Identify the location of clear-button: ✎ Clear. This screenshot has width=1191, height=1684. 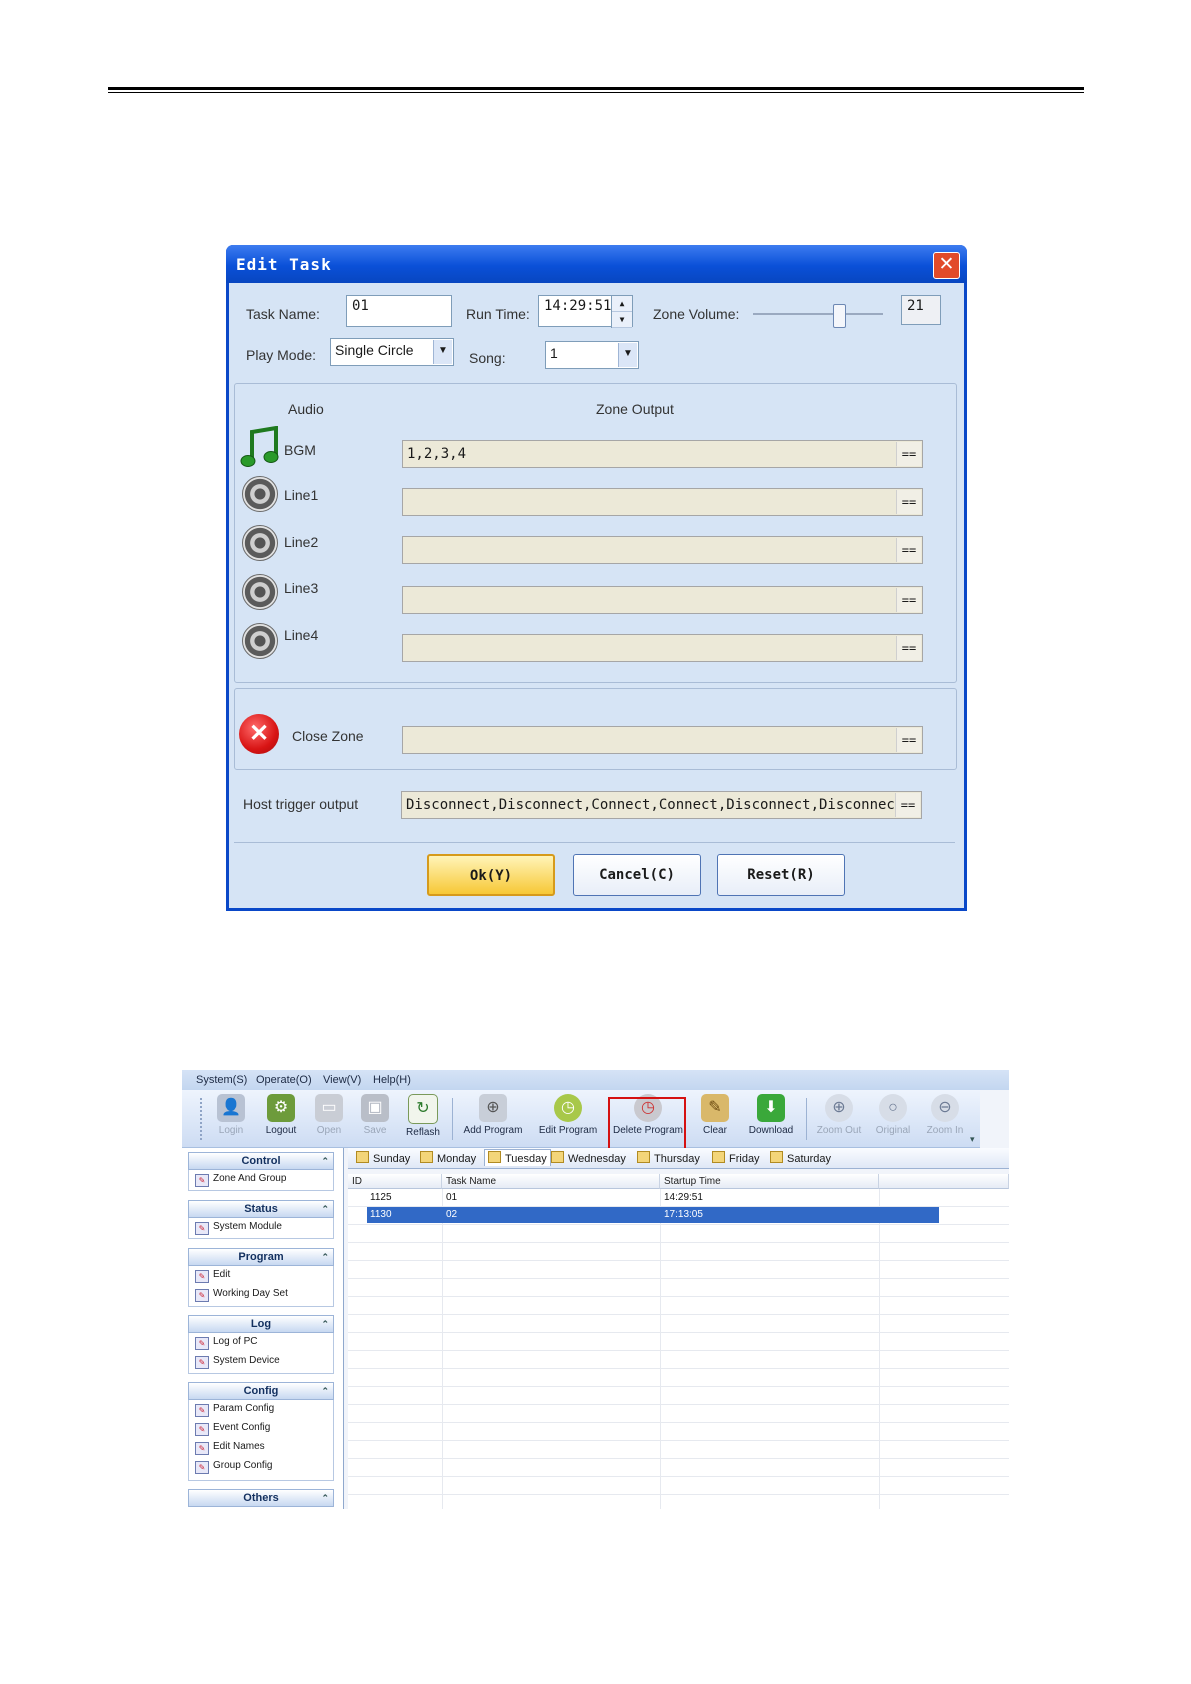
(715, 1118).